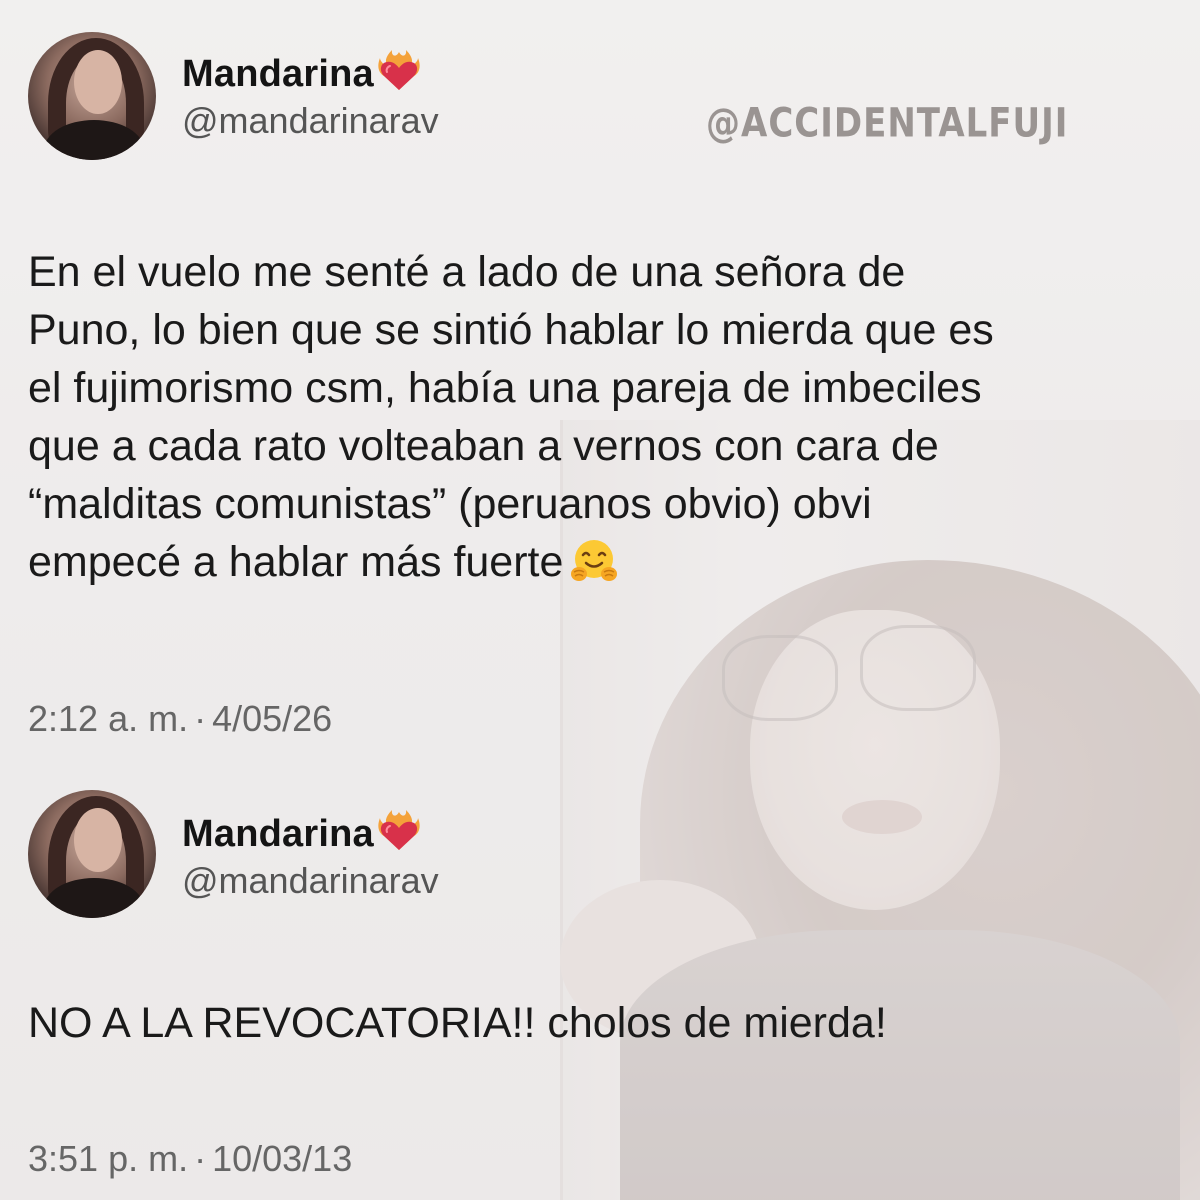 The image size is (1200, 1200). Describe the element at coordinates (190, 1159) in the screenshot. I see `tweet-timestamp: 3:51 p. m. · 10/03/13` at that location.